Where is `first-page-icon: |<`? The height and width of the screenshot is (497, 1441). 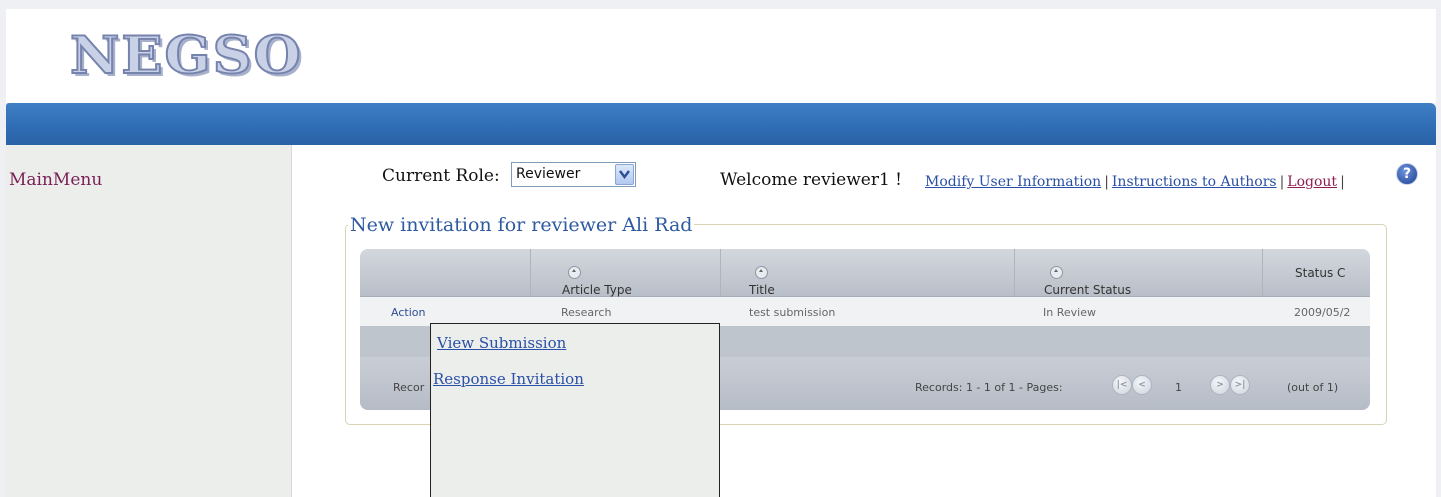
first-page-icon: |< is located at coordinates (1122, 385).